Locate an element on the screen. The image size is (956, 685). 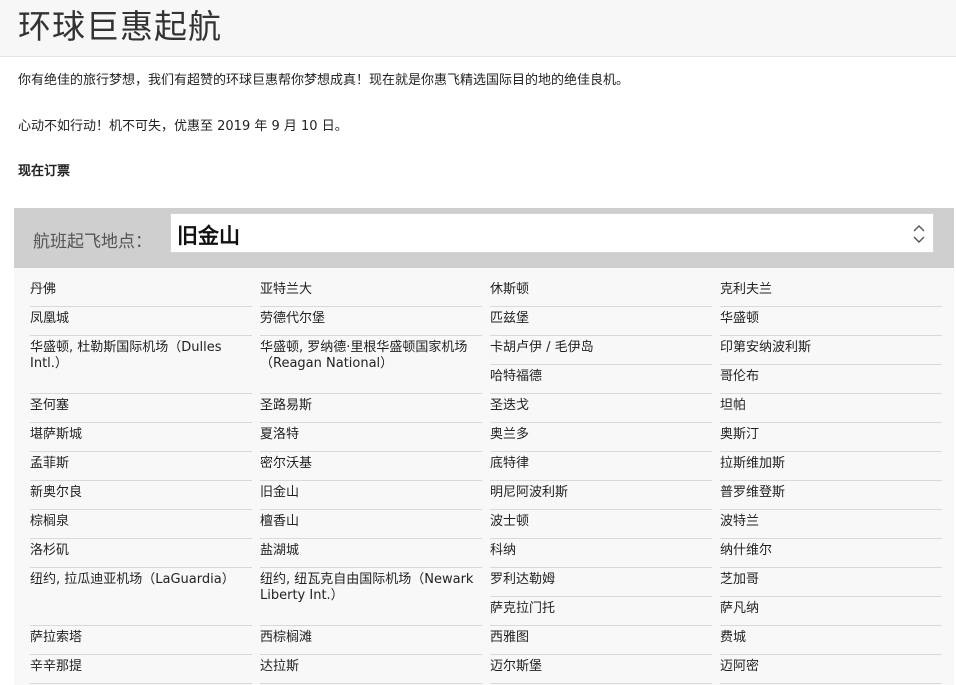
city-item: 西雅图 is located at coordinates (601, 640).